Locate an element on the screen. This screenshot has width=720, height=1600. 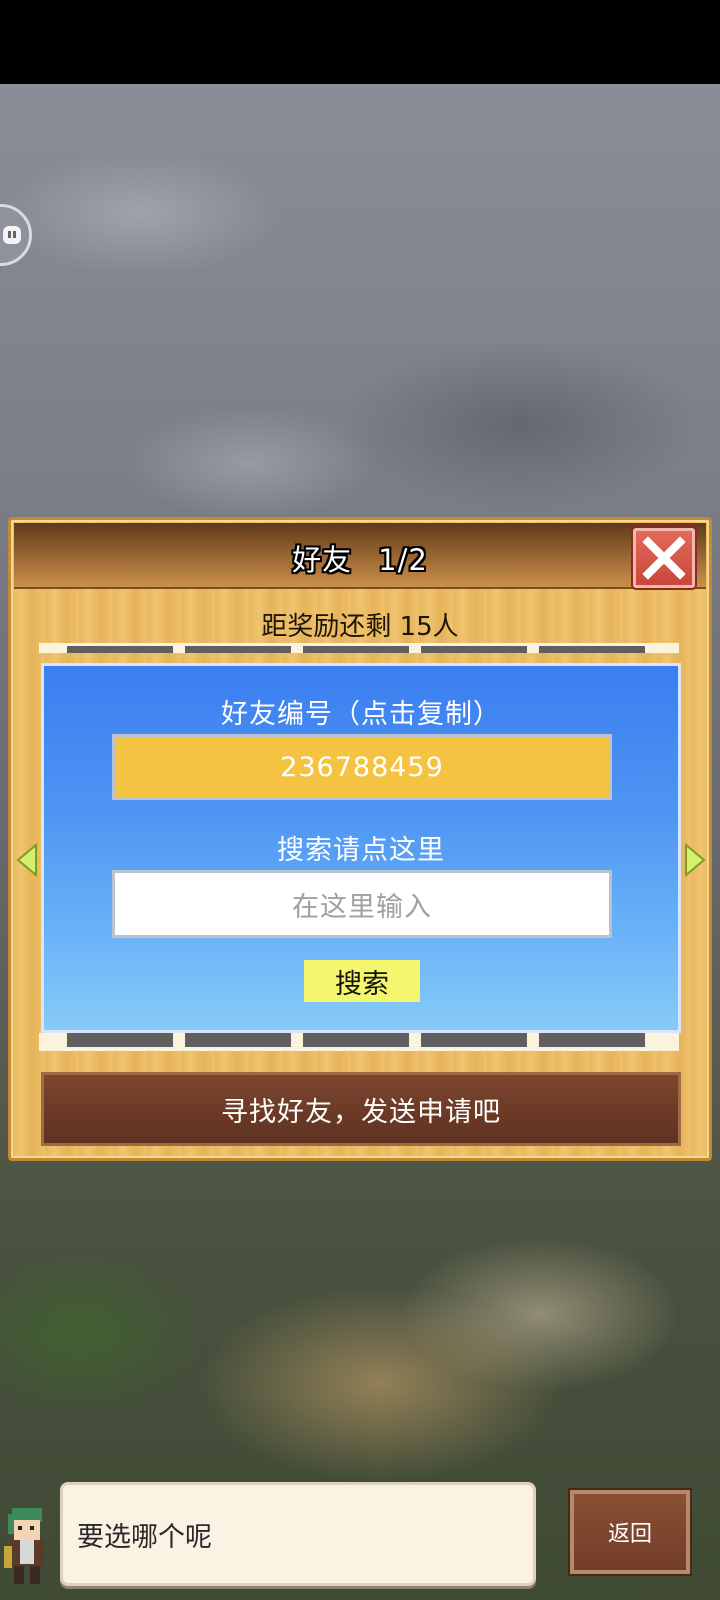
tab-strip-top is located at coordinates (359, 648).